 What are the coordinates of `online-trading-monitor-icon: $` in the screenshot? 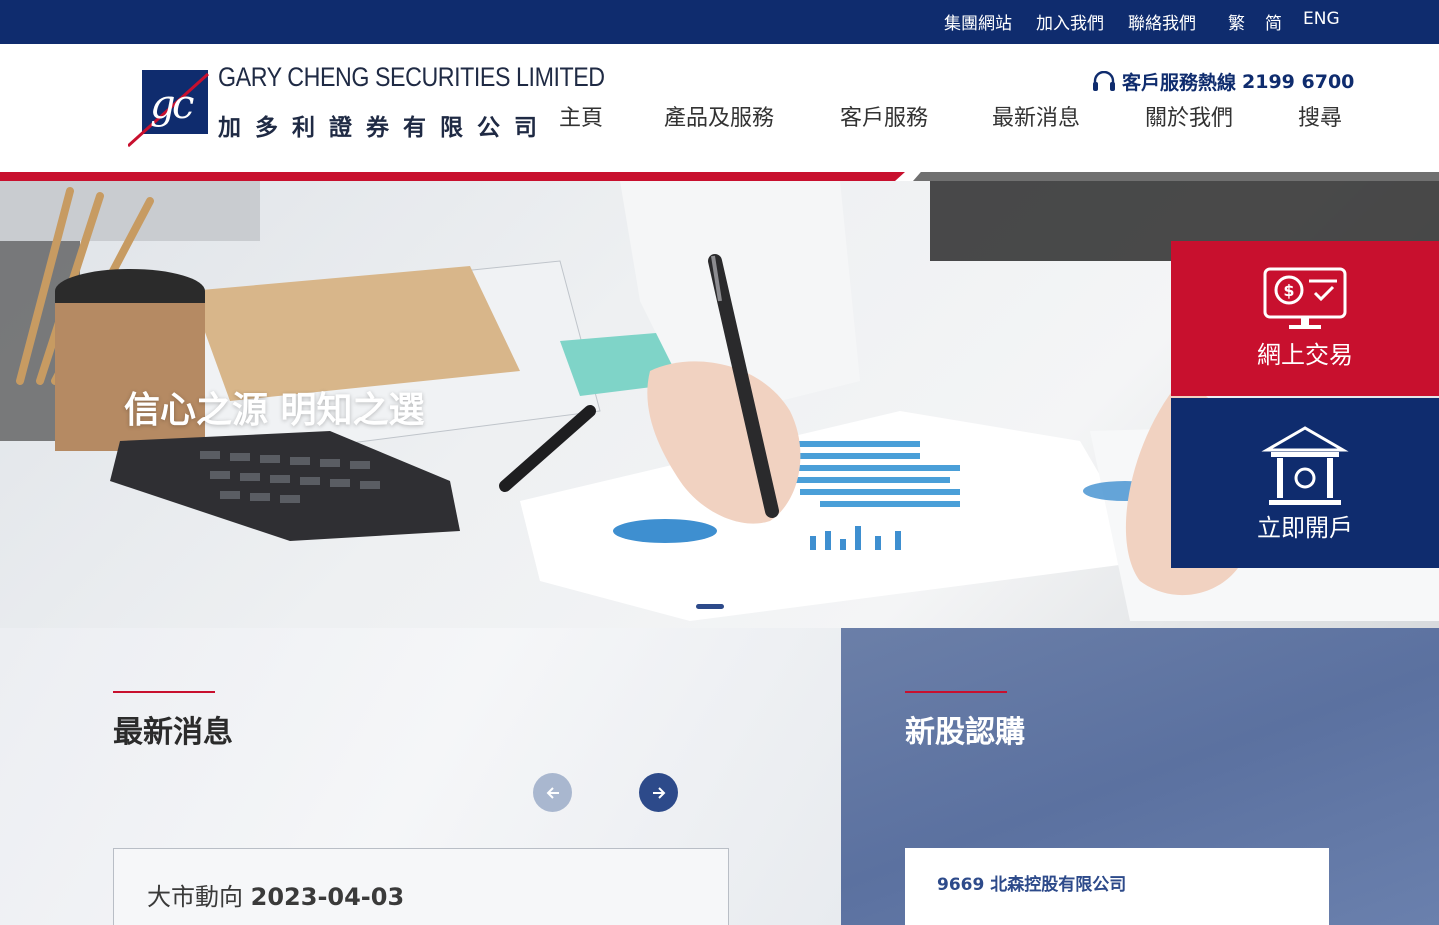 It's located at (1305, 298).